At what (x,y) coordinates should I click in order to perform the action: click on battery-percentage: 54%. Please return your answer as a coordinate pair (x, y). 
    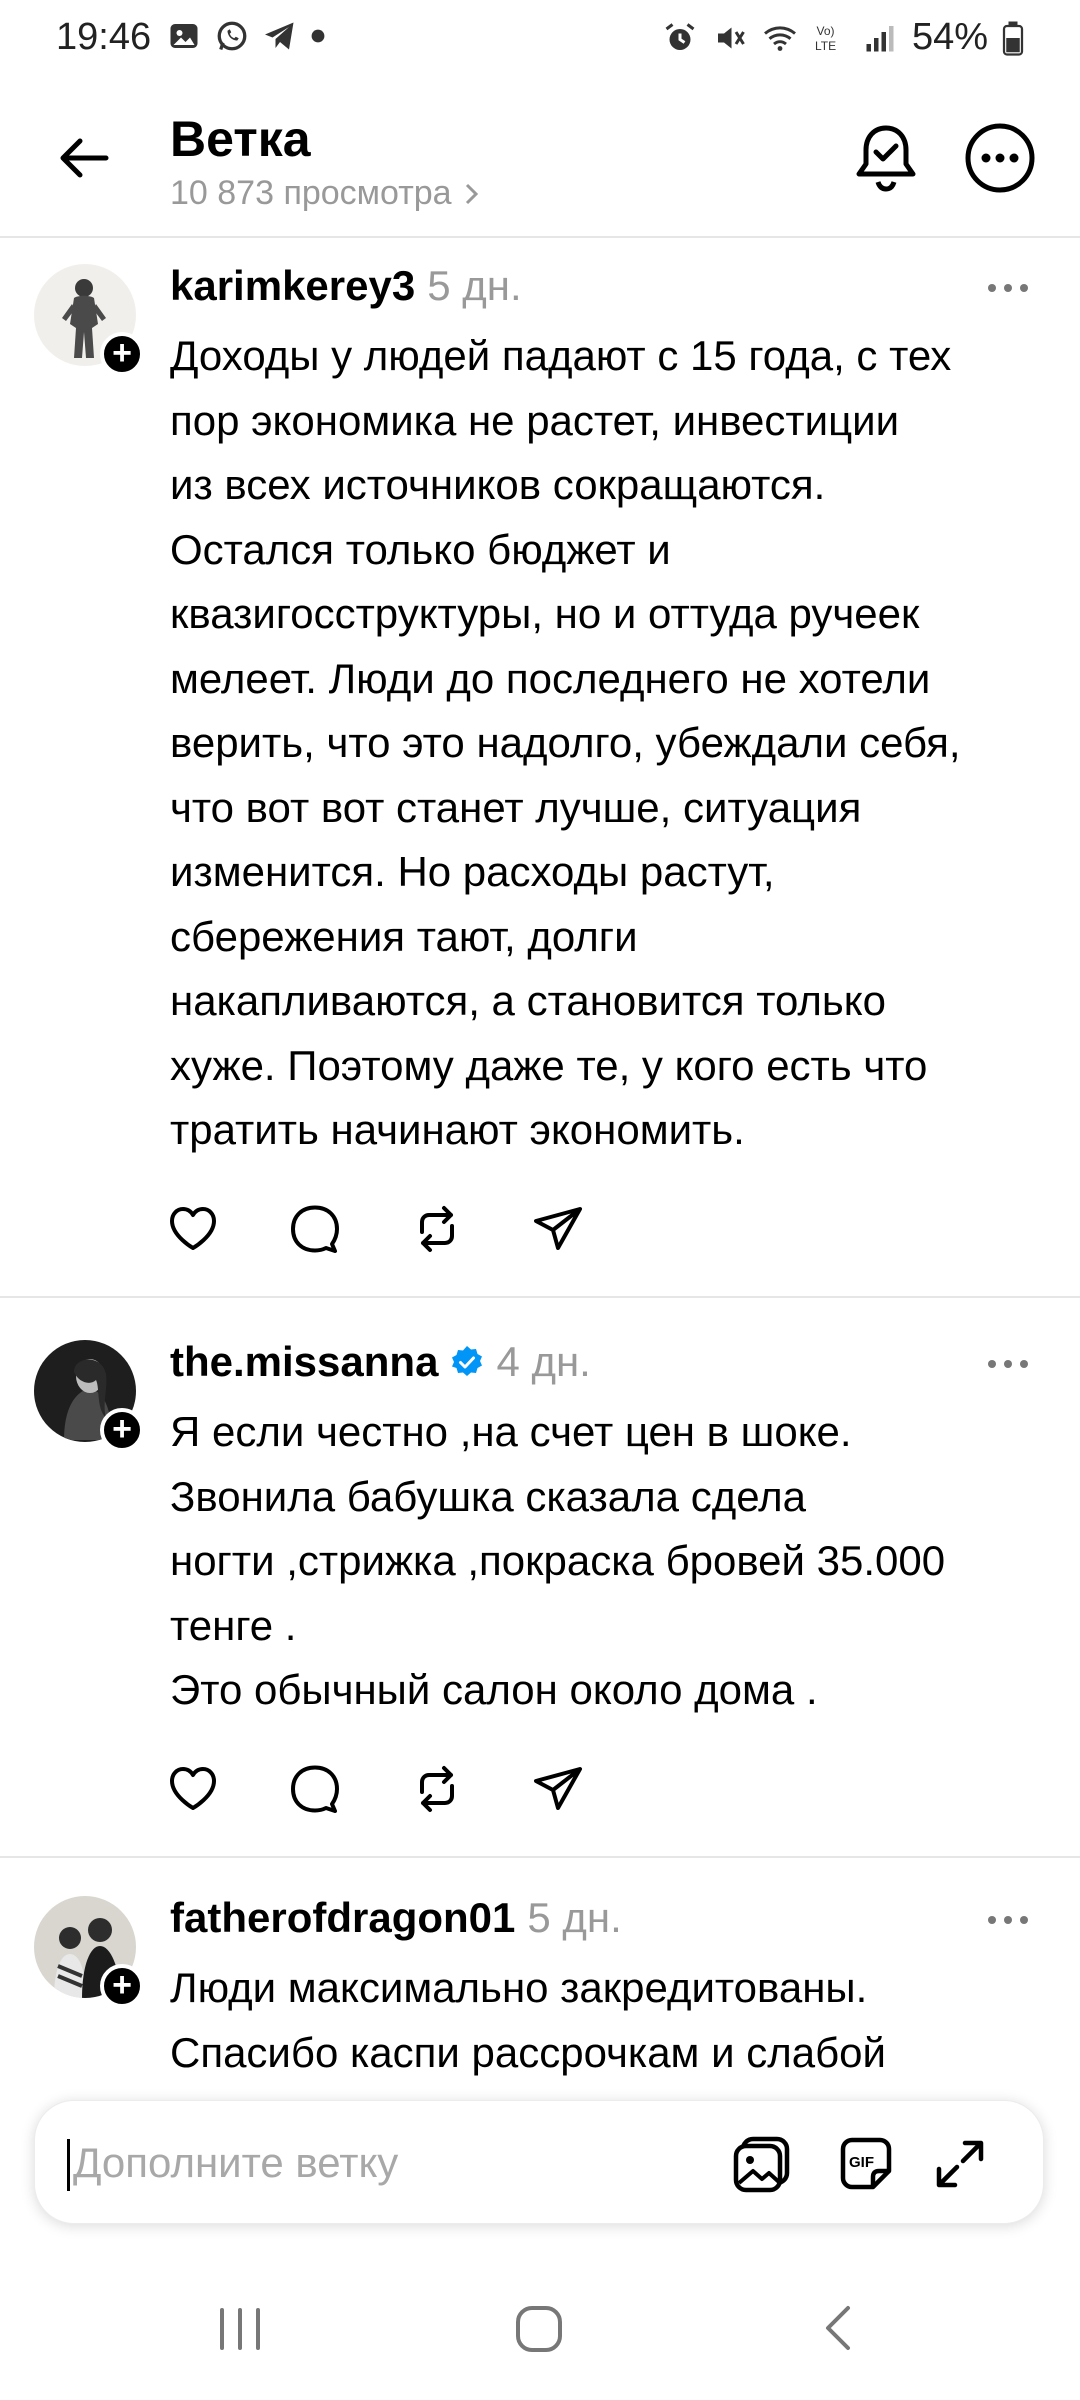
    Looking at the image, I should click on (949, 37).